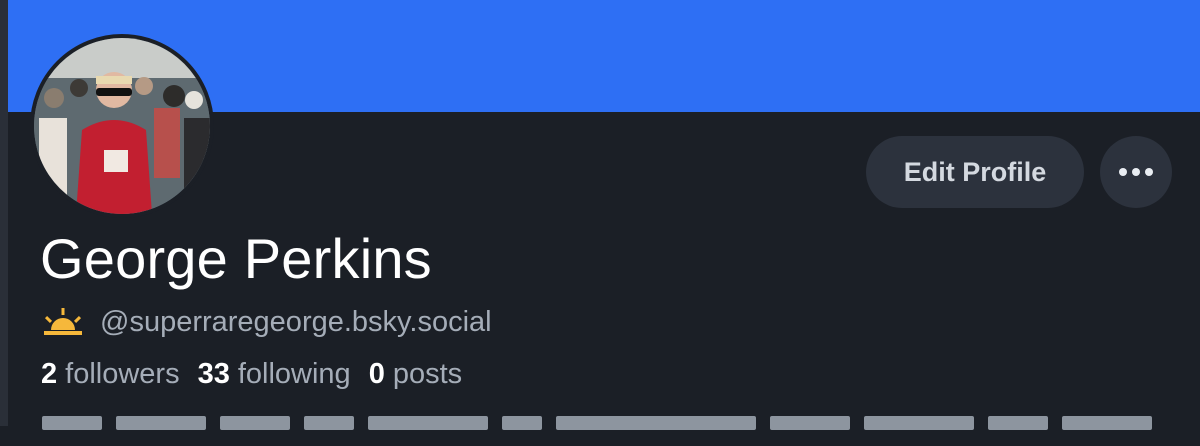 This screenshot has width=1200, height=446. I want to click on more-options-button, so click(1136, 172).